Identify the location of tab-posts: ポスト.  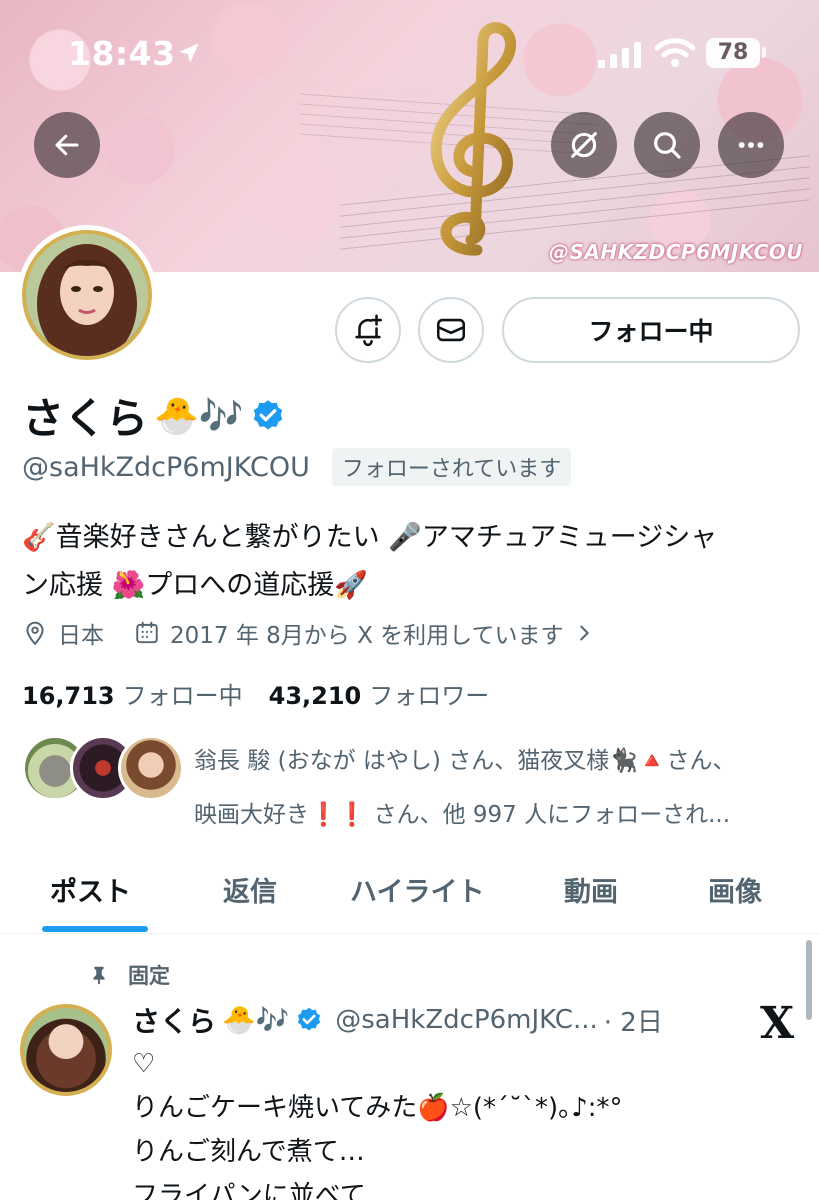
(90, 889).